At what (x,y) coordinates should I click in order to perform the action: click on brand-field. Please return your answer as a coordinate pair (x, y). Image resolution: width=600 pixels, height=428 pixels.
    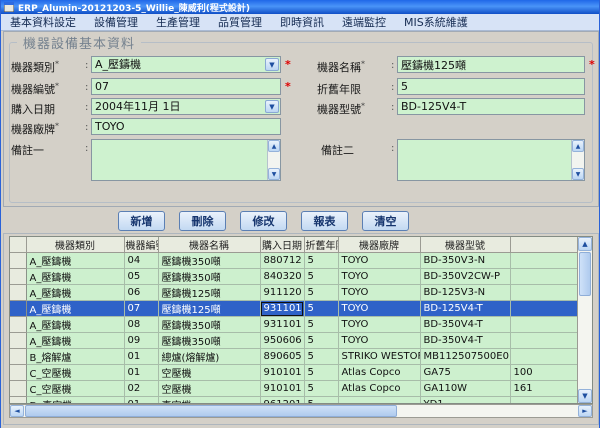
    Looking at the image, I should click on (186, 126).